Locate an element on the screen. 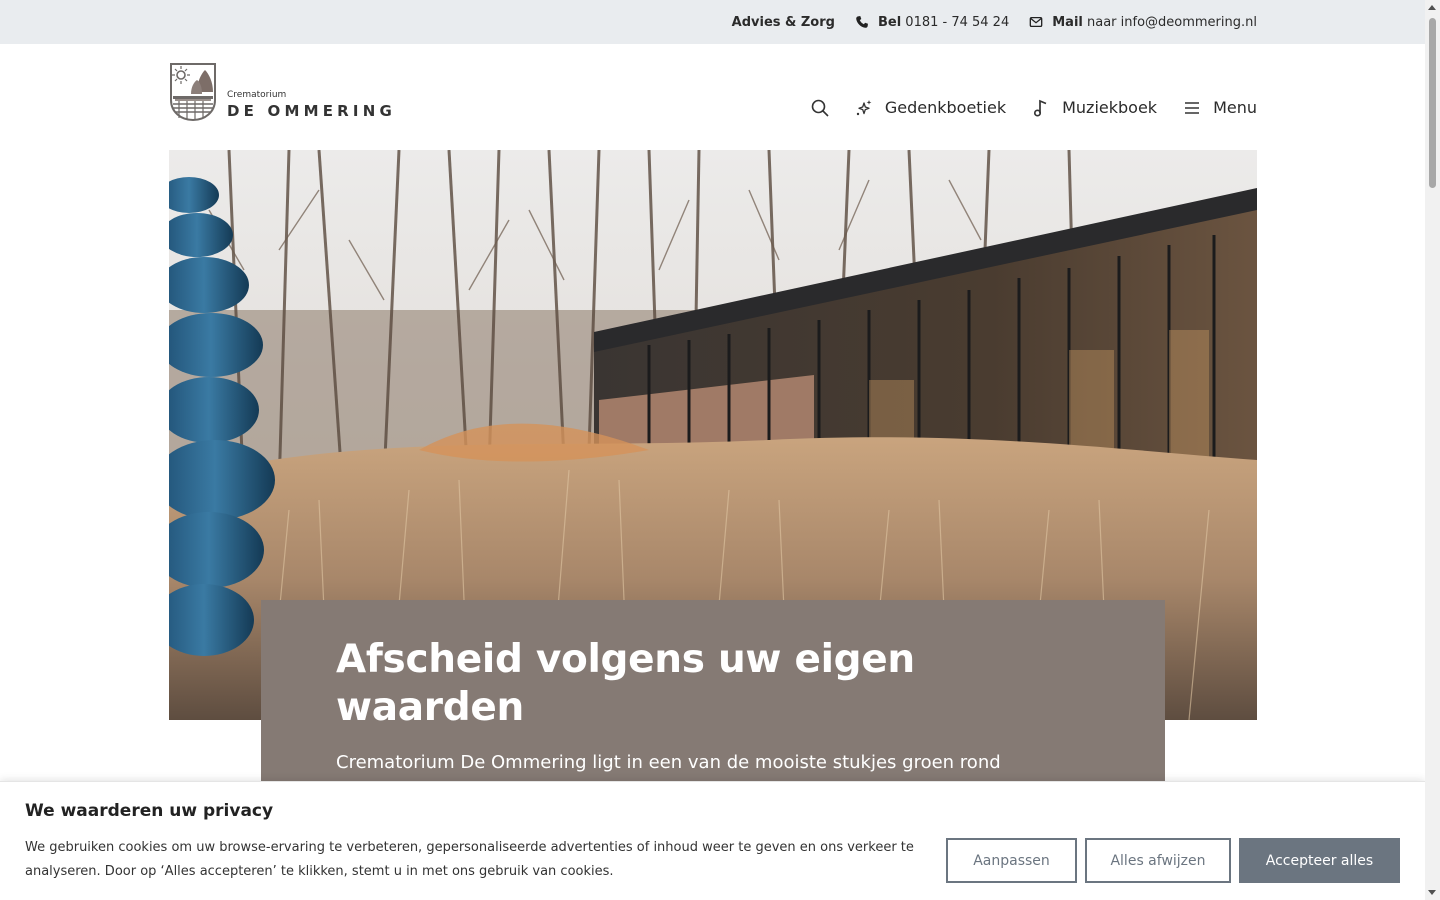 Image resolution: width=1440 pixels, height=900 pixels. search-icon is located at coordinates (820, 108).